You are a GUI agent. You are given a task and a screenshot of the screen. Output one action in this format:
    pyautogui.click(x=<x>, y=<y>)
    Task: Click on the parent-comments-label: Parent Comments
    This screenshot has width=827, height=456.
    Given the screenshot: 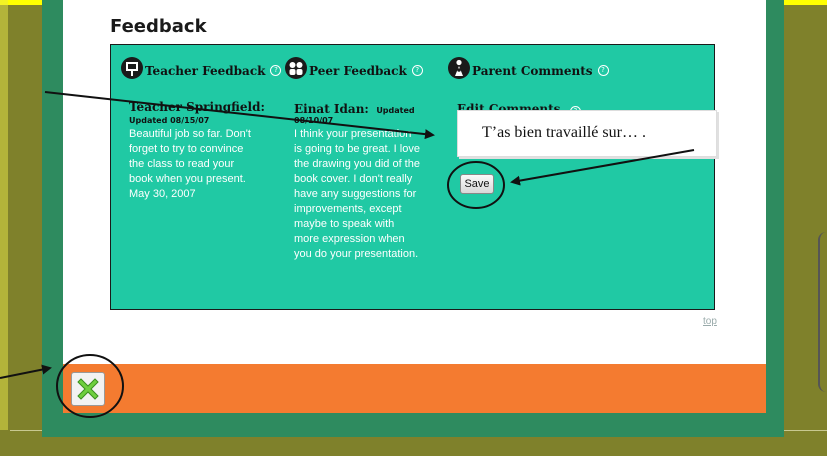 What is the action you would take?
    pyautogui.click(x=532, y=71)
    